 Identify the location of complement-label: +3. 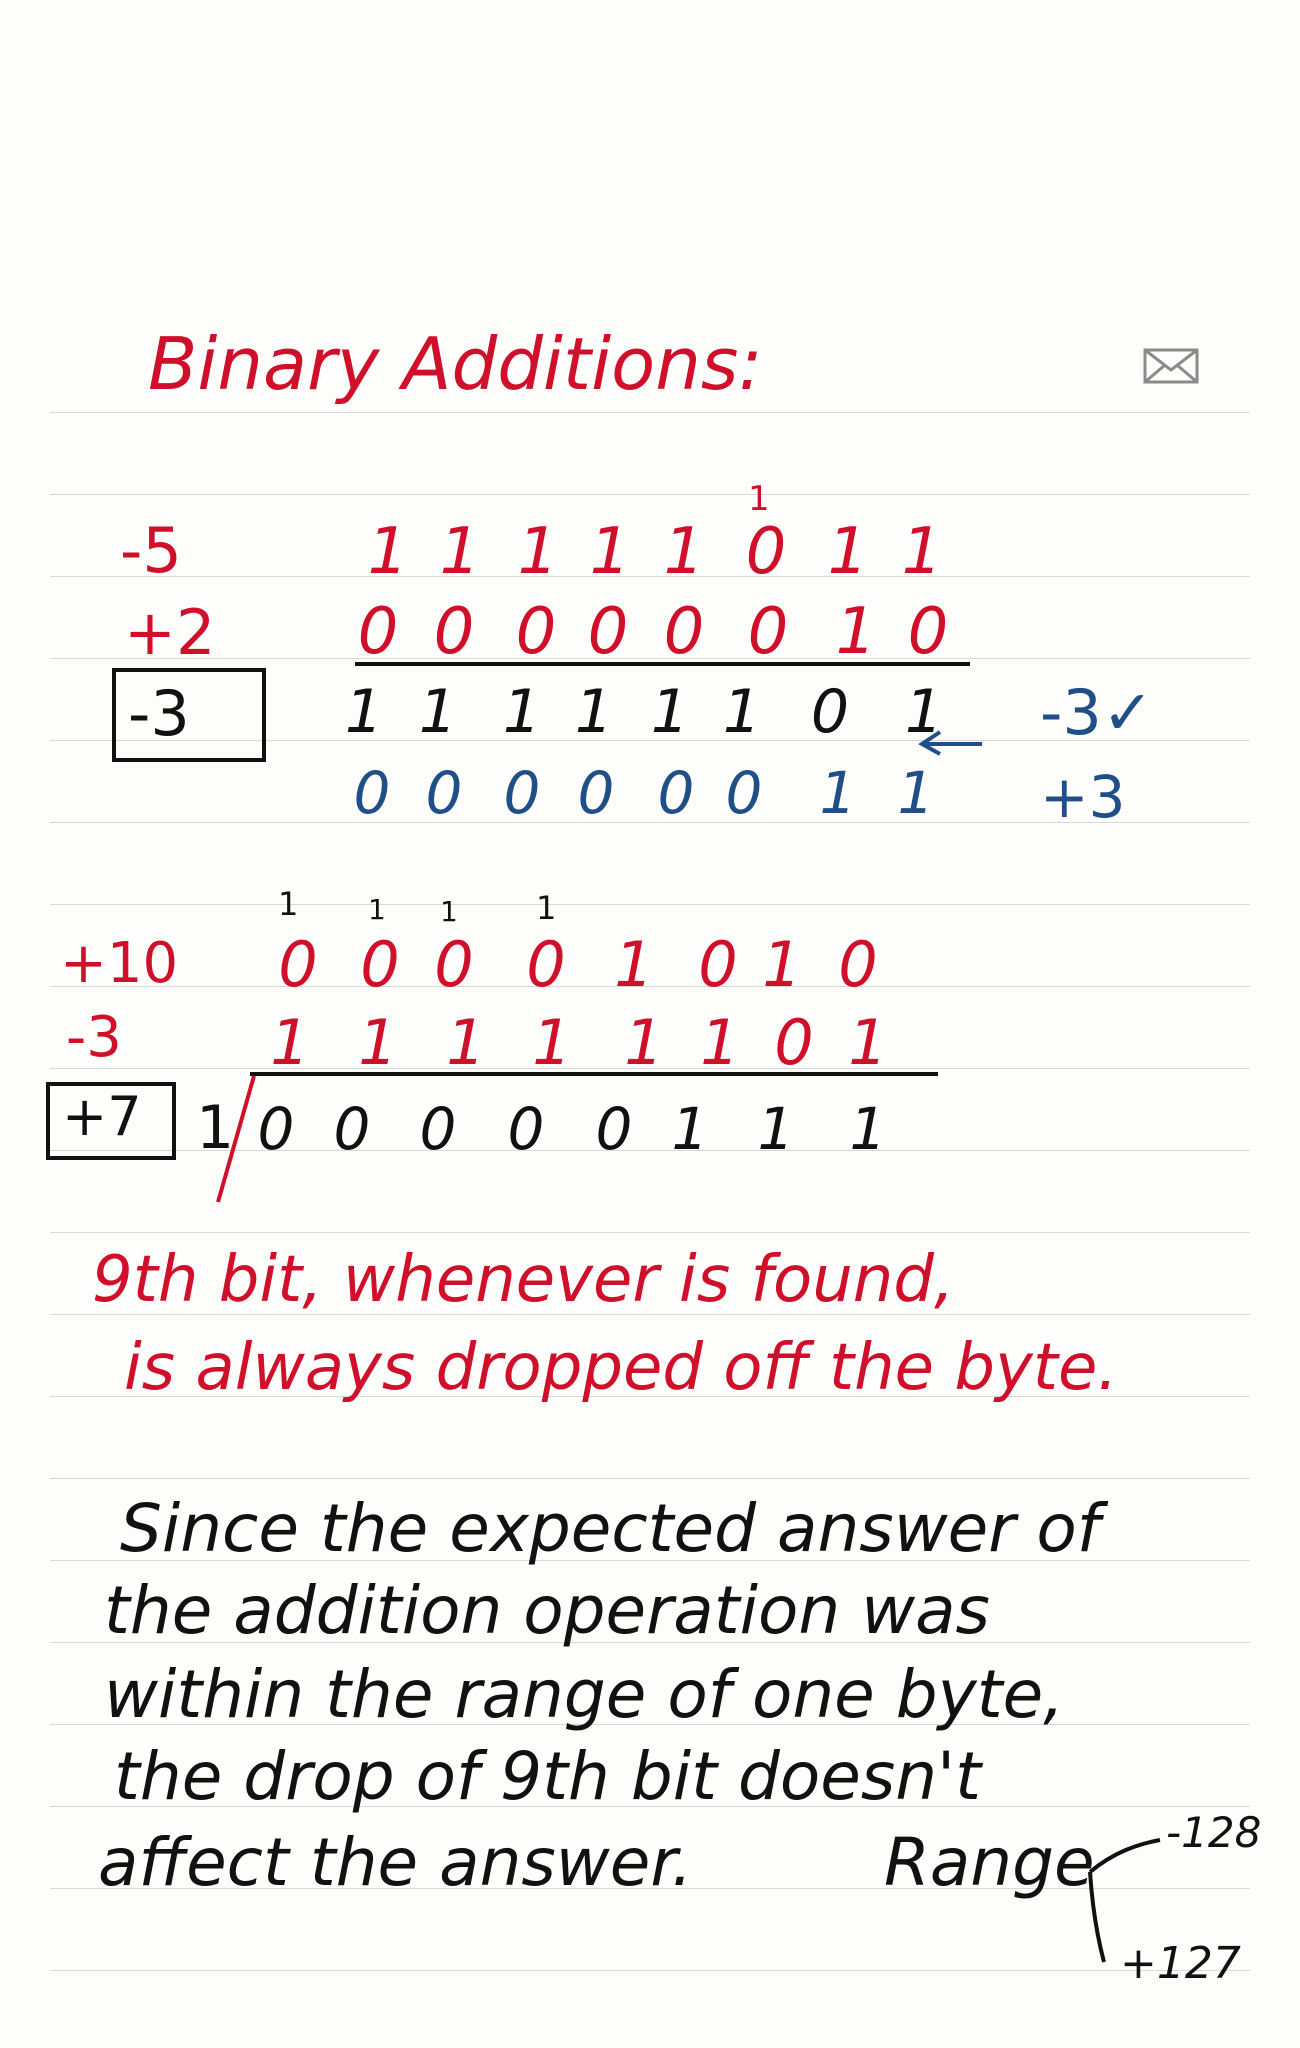
(1083, 797).